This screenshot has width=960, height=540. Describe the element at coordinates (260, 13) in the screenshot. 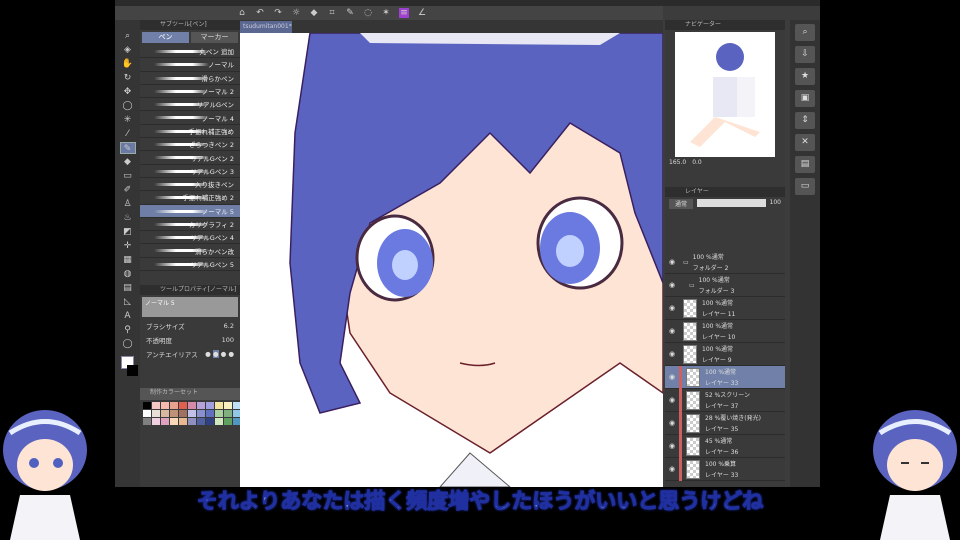

I see `undo-icon: ↶` at that location.